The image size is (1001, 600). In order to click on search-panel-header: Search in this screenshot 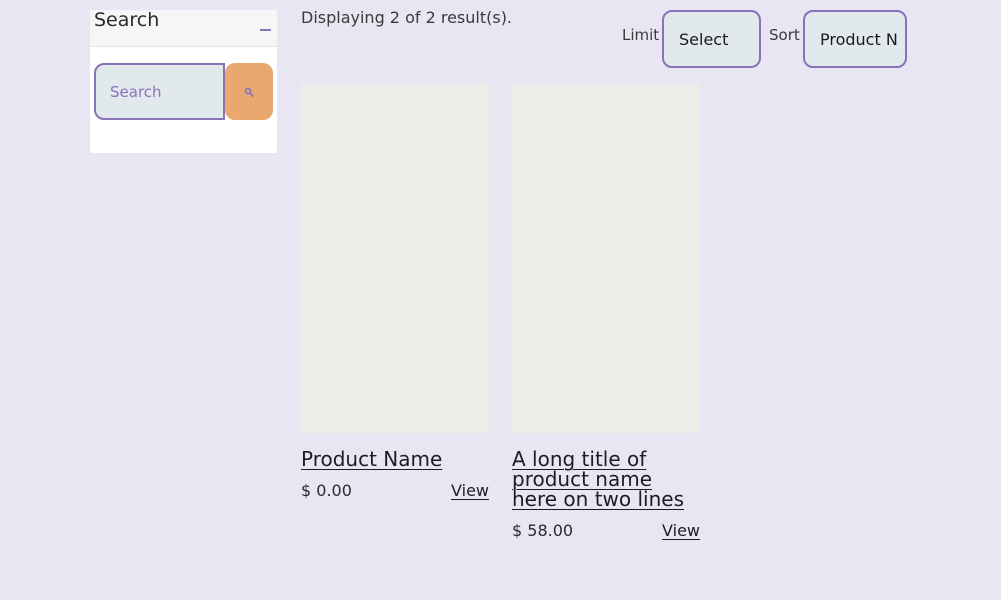, I will do `click(183, 28)`.